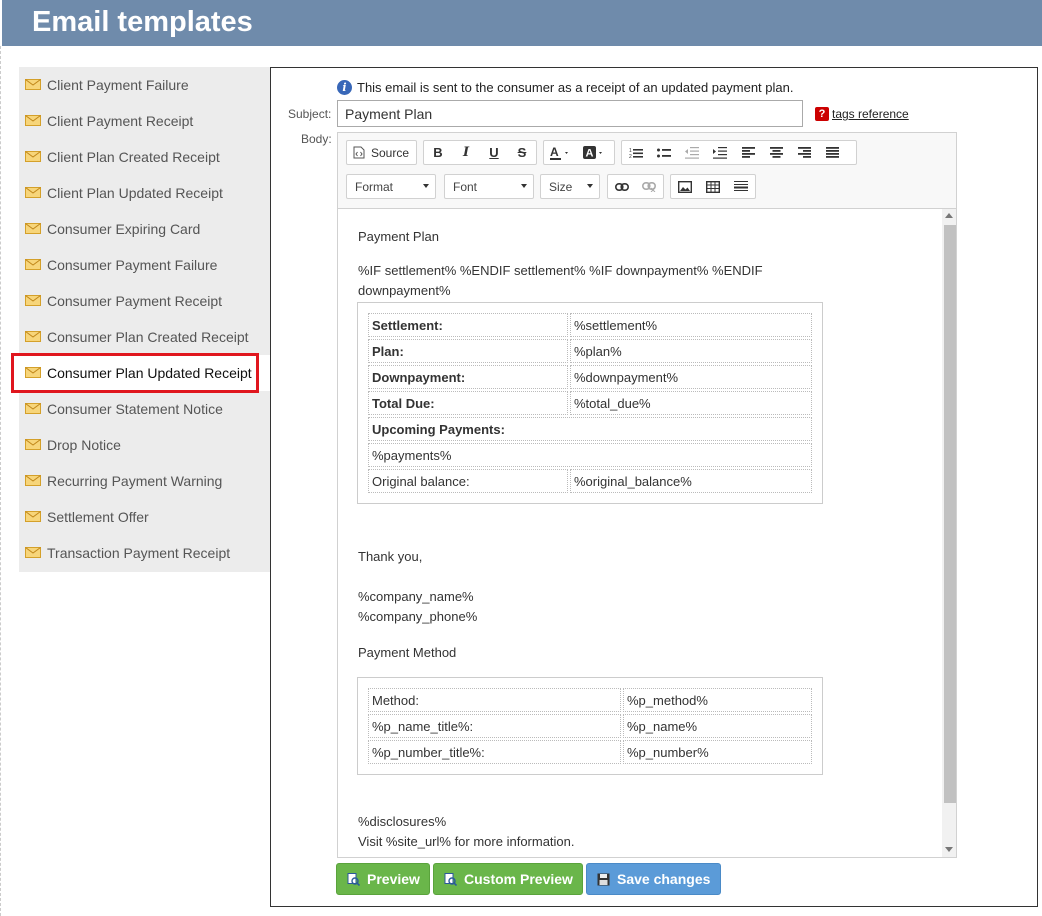 This screenshot has height=916, width=1042. I want to click on sidebar-item-recurring-payment-warning: Recurring Payment Warning, so click(144, 481).